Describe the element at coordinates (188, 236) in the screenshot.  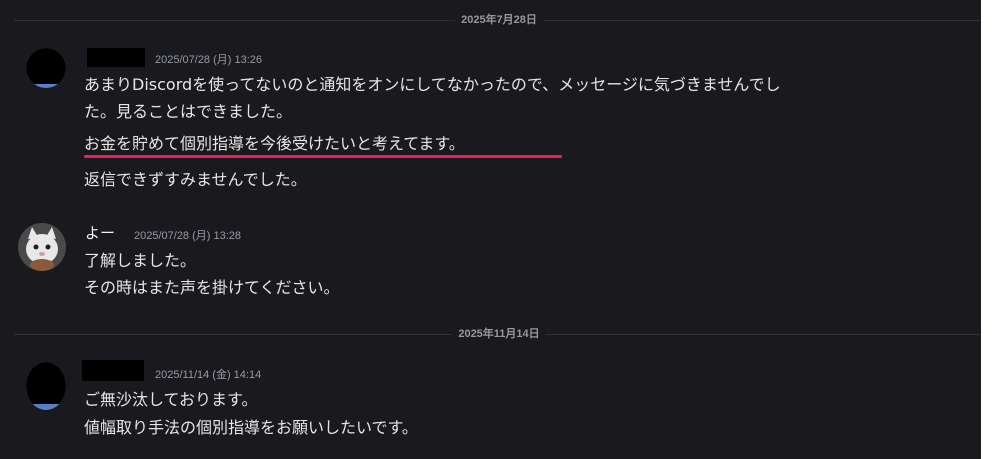
I see `message-timestamp: 2025/07/28 (月) 13:28` at that location.